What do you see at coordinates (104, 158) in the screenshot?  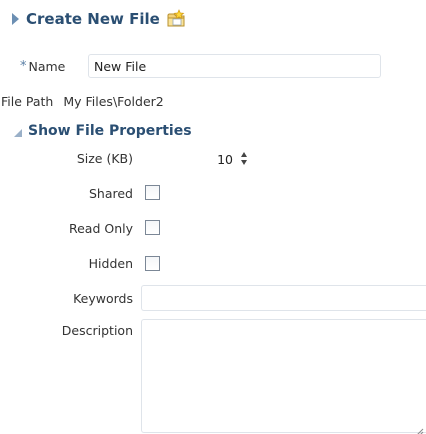 I see `size-label: Size (KB)` at bounding box center [104, 158].